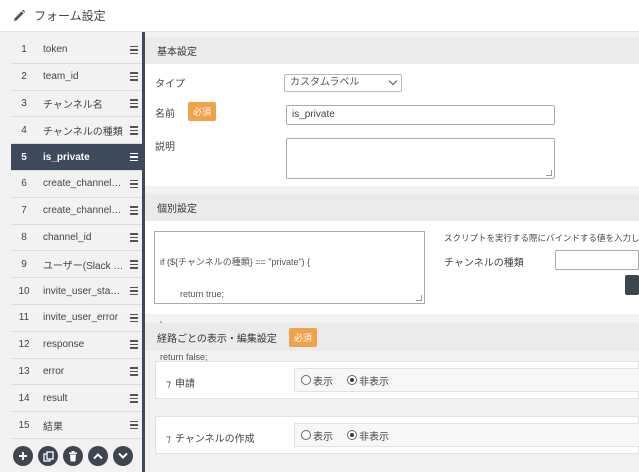 This screenshot has width=639, height=472. Describe the element at coordinates (24, 345) in the screenshot. I see `field-number: 12` at that location.